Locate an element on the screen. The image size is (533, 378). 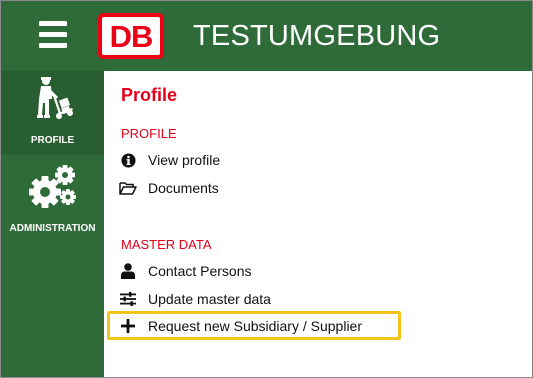
menu-item-update-master-data: Update master data is located at coordinates (195, 299).